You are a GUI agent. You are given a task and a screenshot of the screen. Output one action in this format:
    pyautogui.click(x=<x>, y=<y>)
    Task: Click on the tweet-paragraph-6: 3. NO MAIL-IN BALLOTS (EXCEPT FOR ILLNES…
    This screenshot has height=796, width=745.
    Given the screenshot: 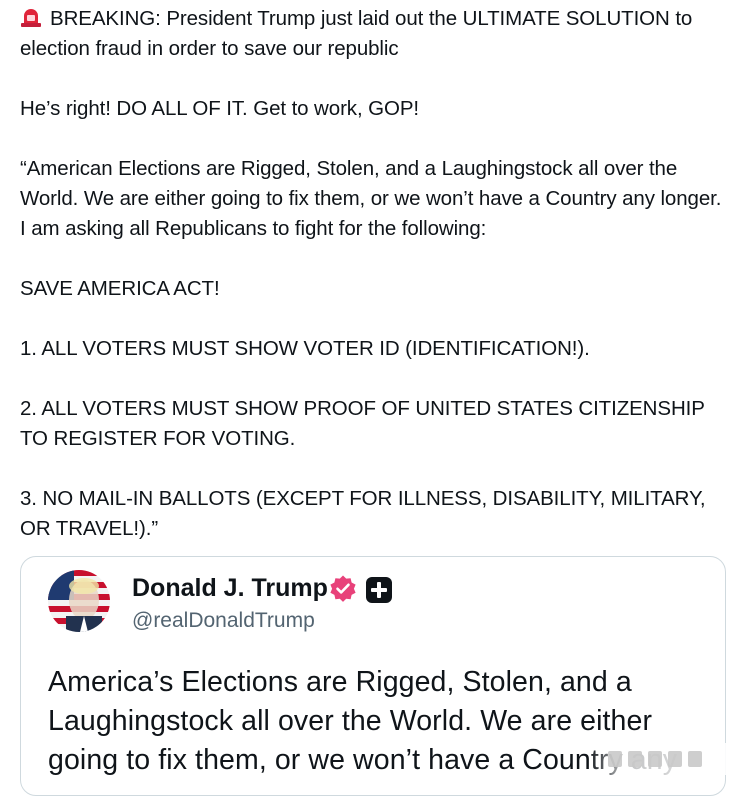 What is the action you would take?
    pyautogui.click(x=363, y=513)
    